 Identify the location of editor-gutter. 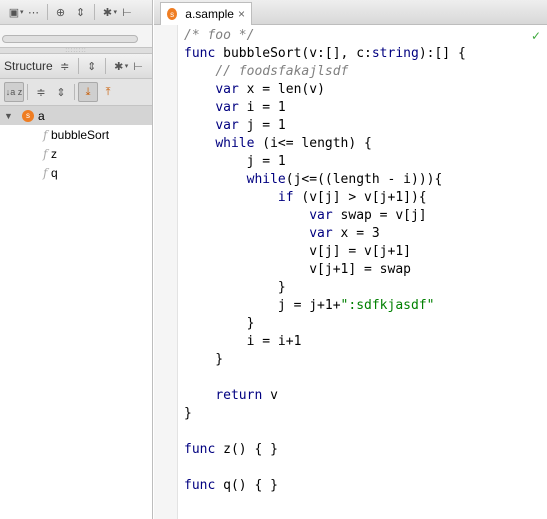
(166, 272).